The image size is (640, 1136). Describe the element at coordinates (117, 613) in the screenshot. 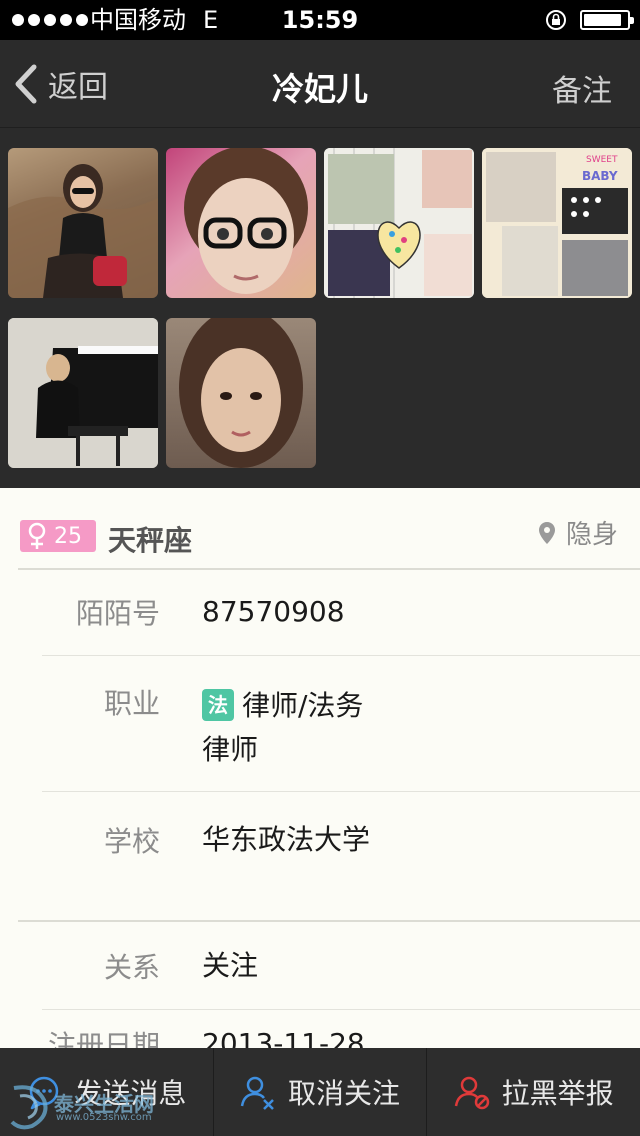

I see `momo-id-label: 陌陌号` at that location.